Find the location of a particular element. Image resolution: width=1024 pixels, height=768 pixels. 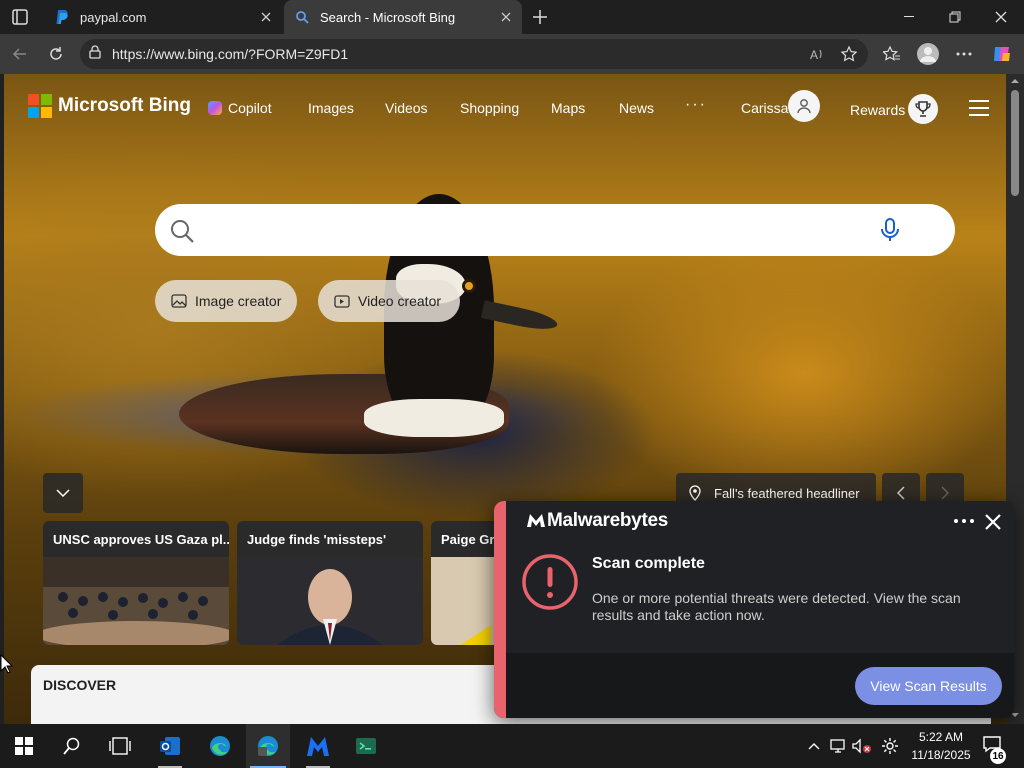

nav-videos: Videos is located at coordinates (406, 108).